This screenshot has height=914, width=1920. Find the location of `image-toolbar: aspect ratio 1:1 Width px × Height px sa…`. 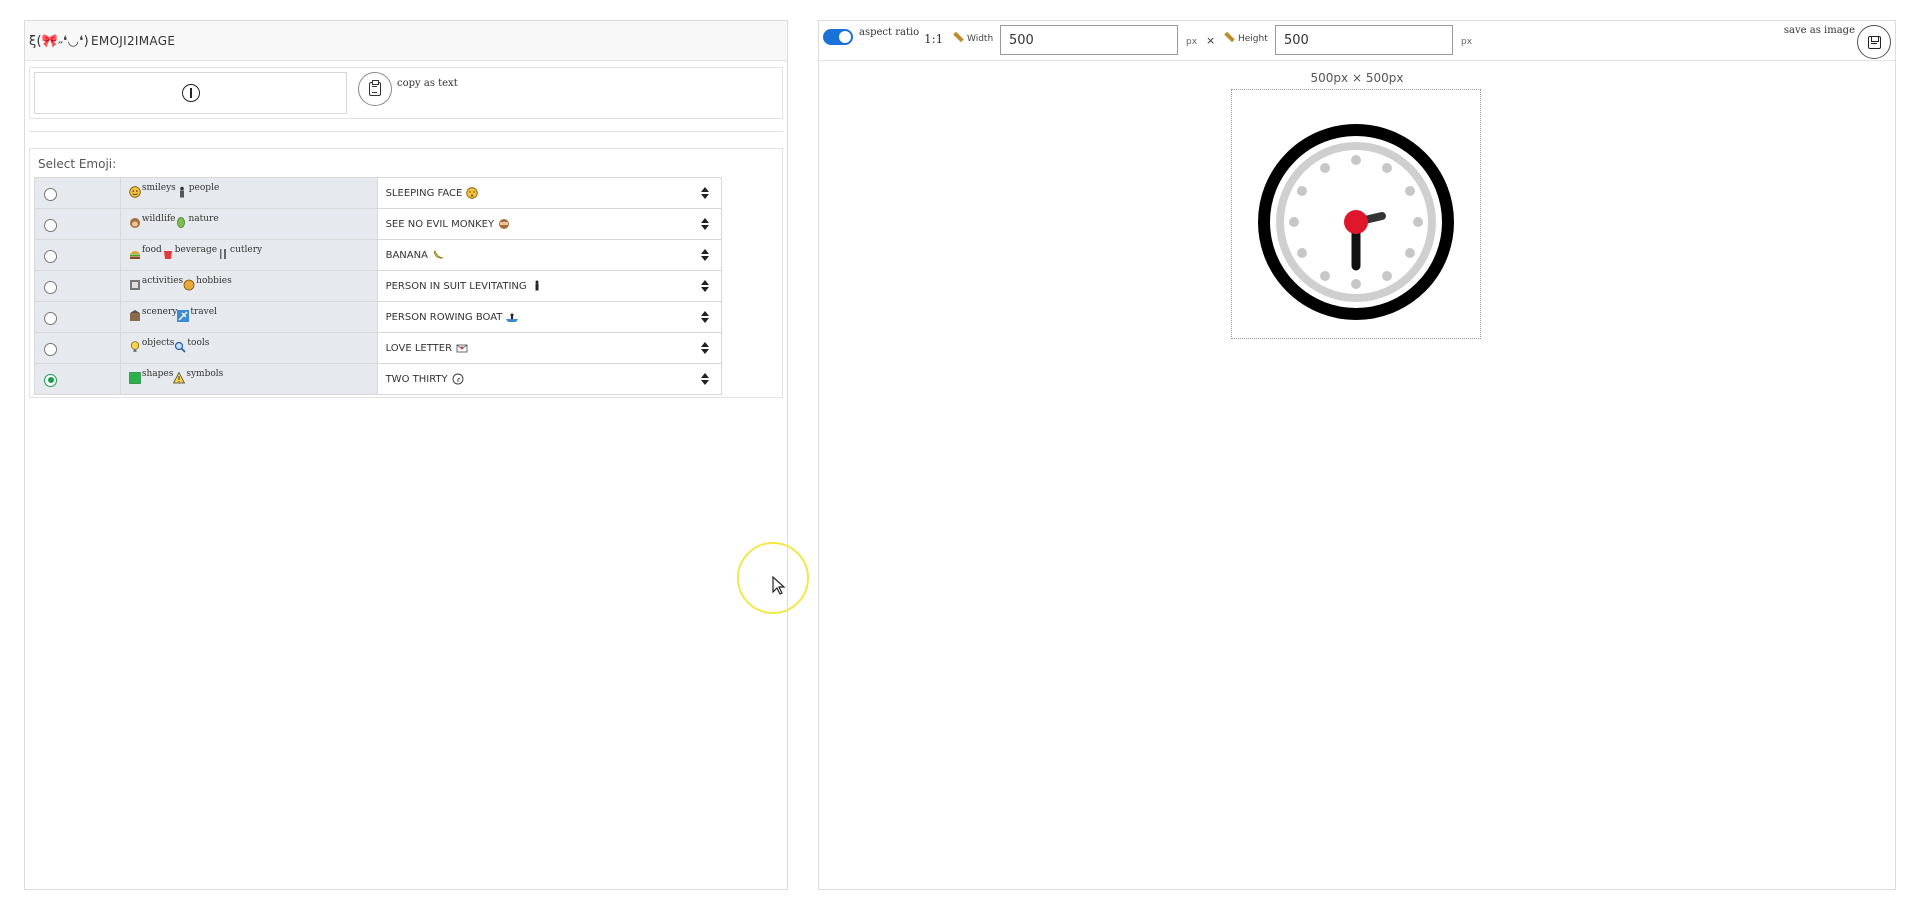

image-toolbar: aspect ratio 1:1 Width px × Height px sa… is located at coordinates (1357, 41).